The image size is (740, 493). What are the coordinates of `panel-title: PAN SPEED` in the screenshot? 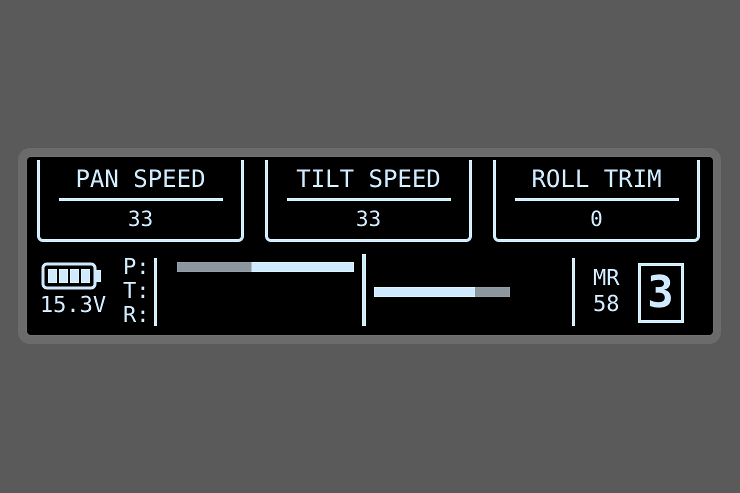 It's located at (140, 179).